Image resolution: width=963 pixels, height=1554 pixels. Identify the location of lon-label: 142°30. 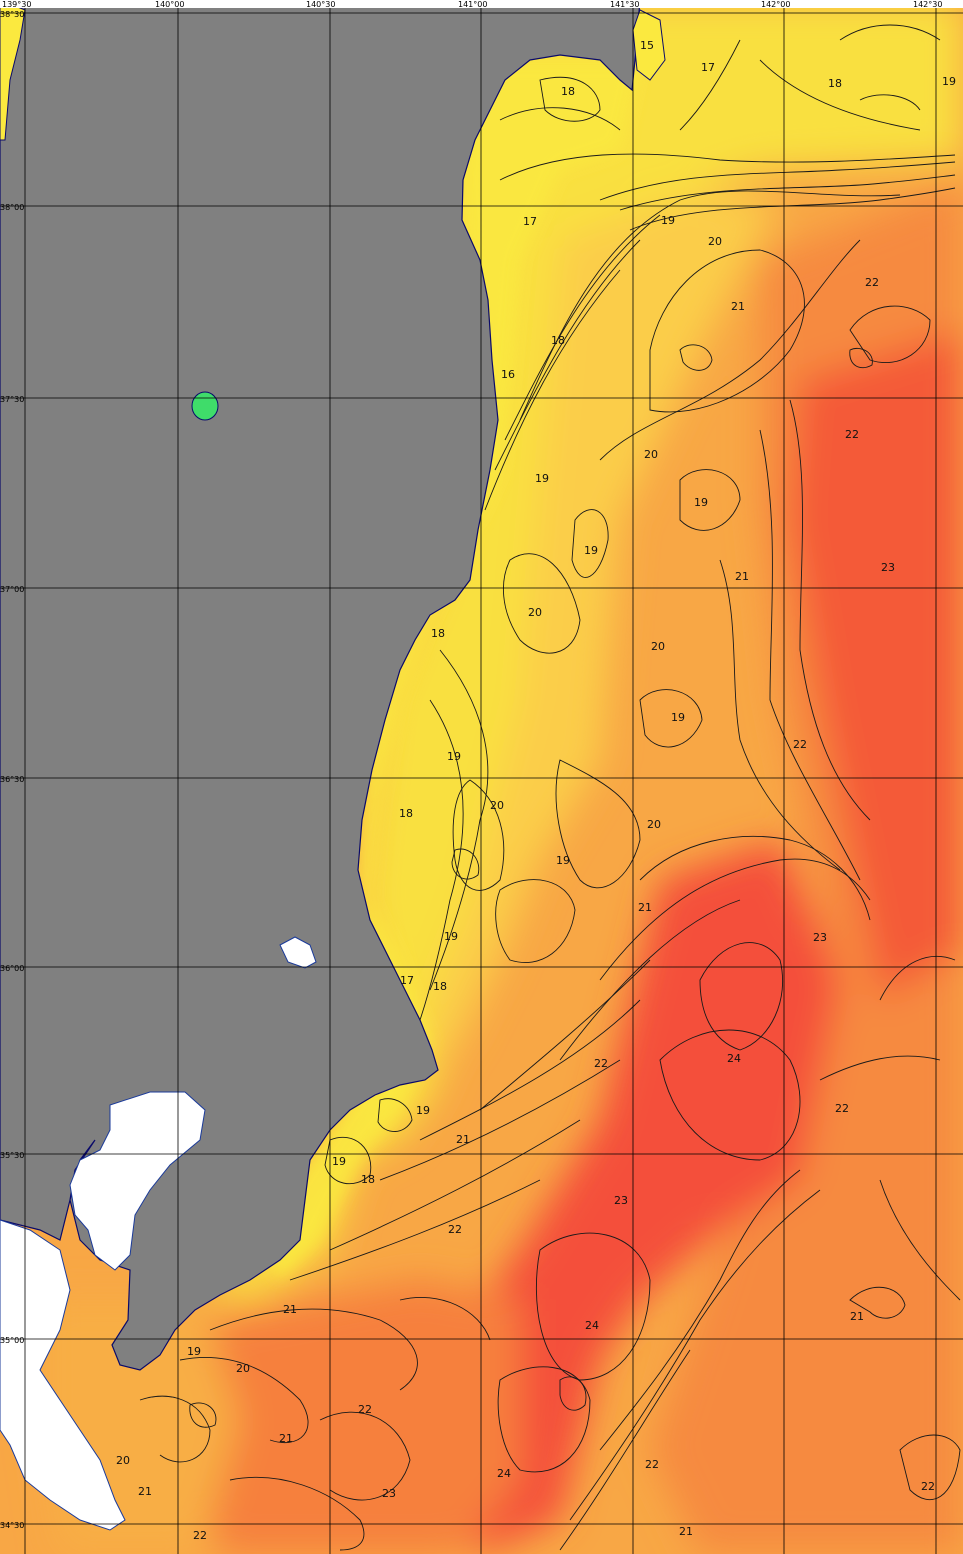
(927, 4).